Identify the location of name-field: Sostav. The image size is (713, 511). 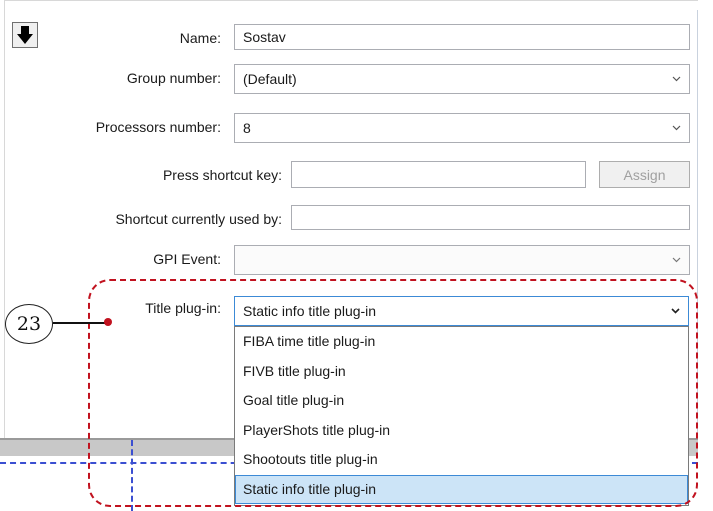
(462, 37).